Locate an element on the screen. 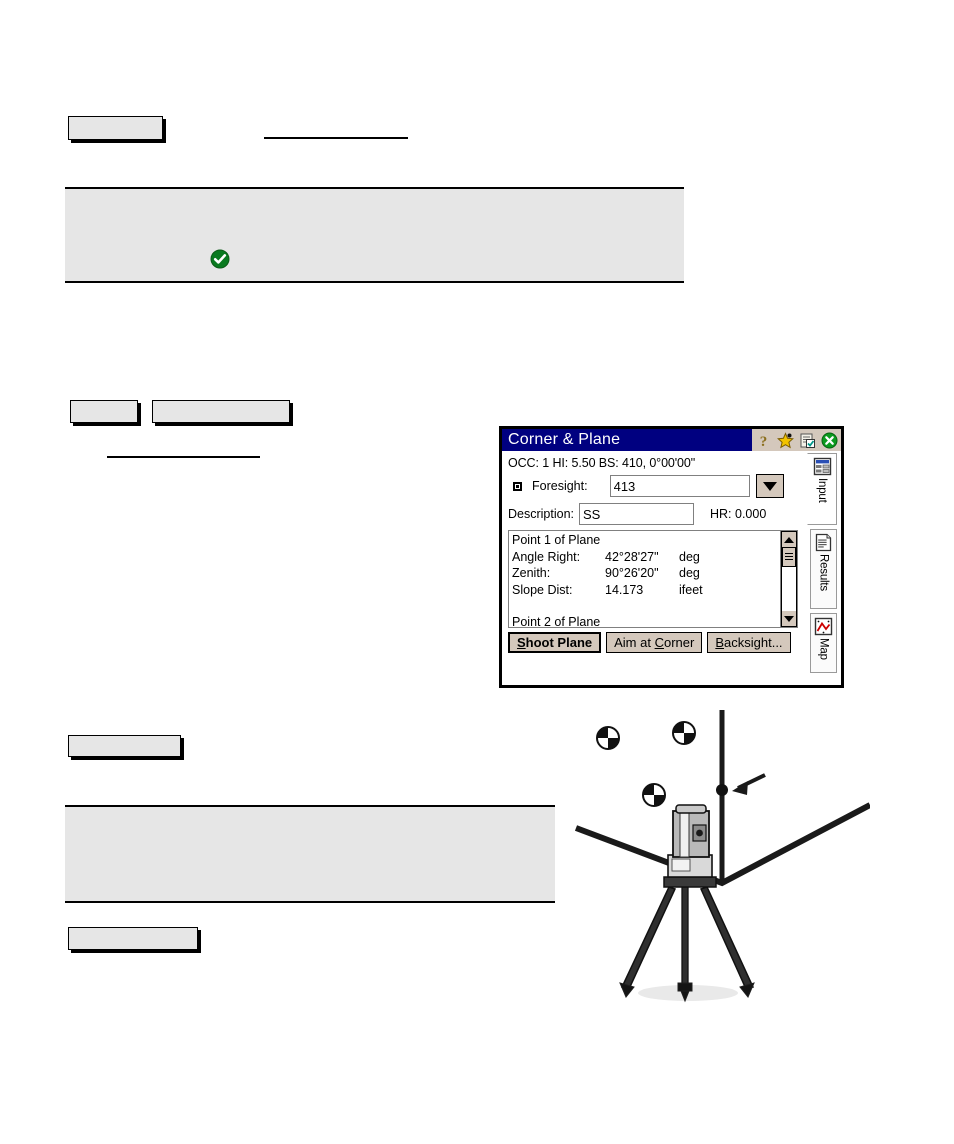 This screenshot has width=954, height=1144. angle-right-unit: deg is located at coordinates (689, 556).